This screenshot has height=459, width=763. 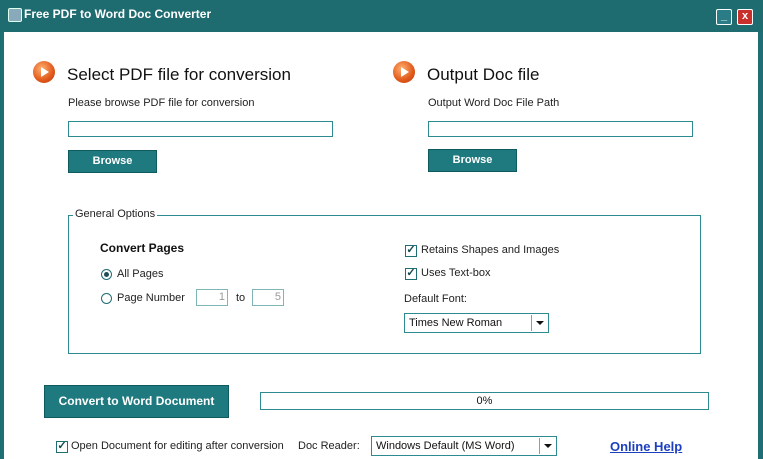 I want to click on page-to-input: 5, so click(x=268, y=297).